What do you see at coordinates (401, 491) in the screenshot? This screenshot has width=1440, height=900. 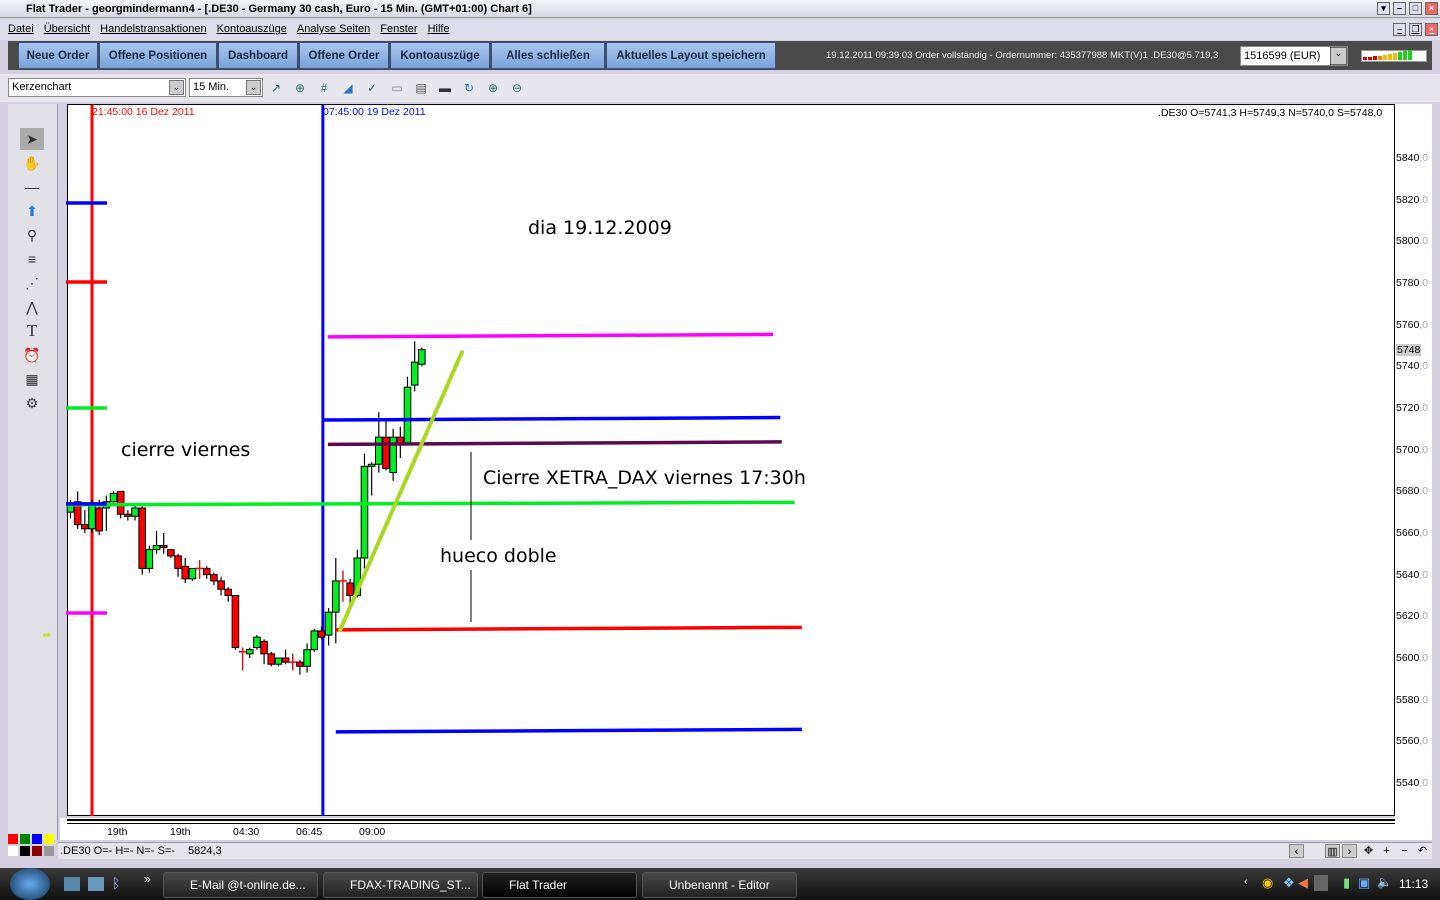 I see `trend-line` at bounding box center [401, 491].